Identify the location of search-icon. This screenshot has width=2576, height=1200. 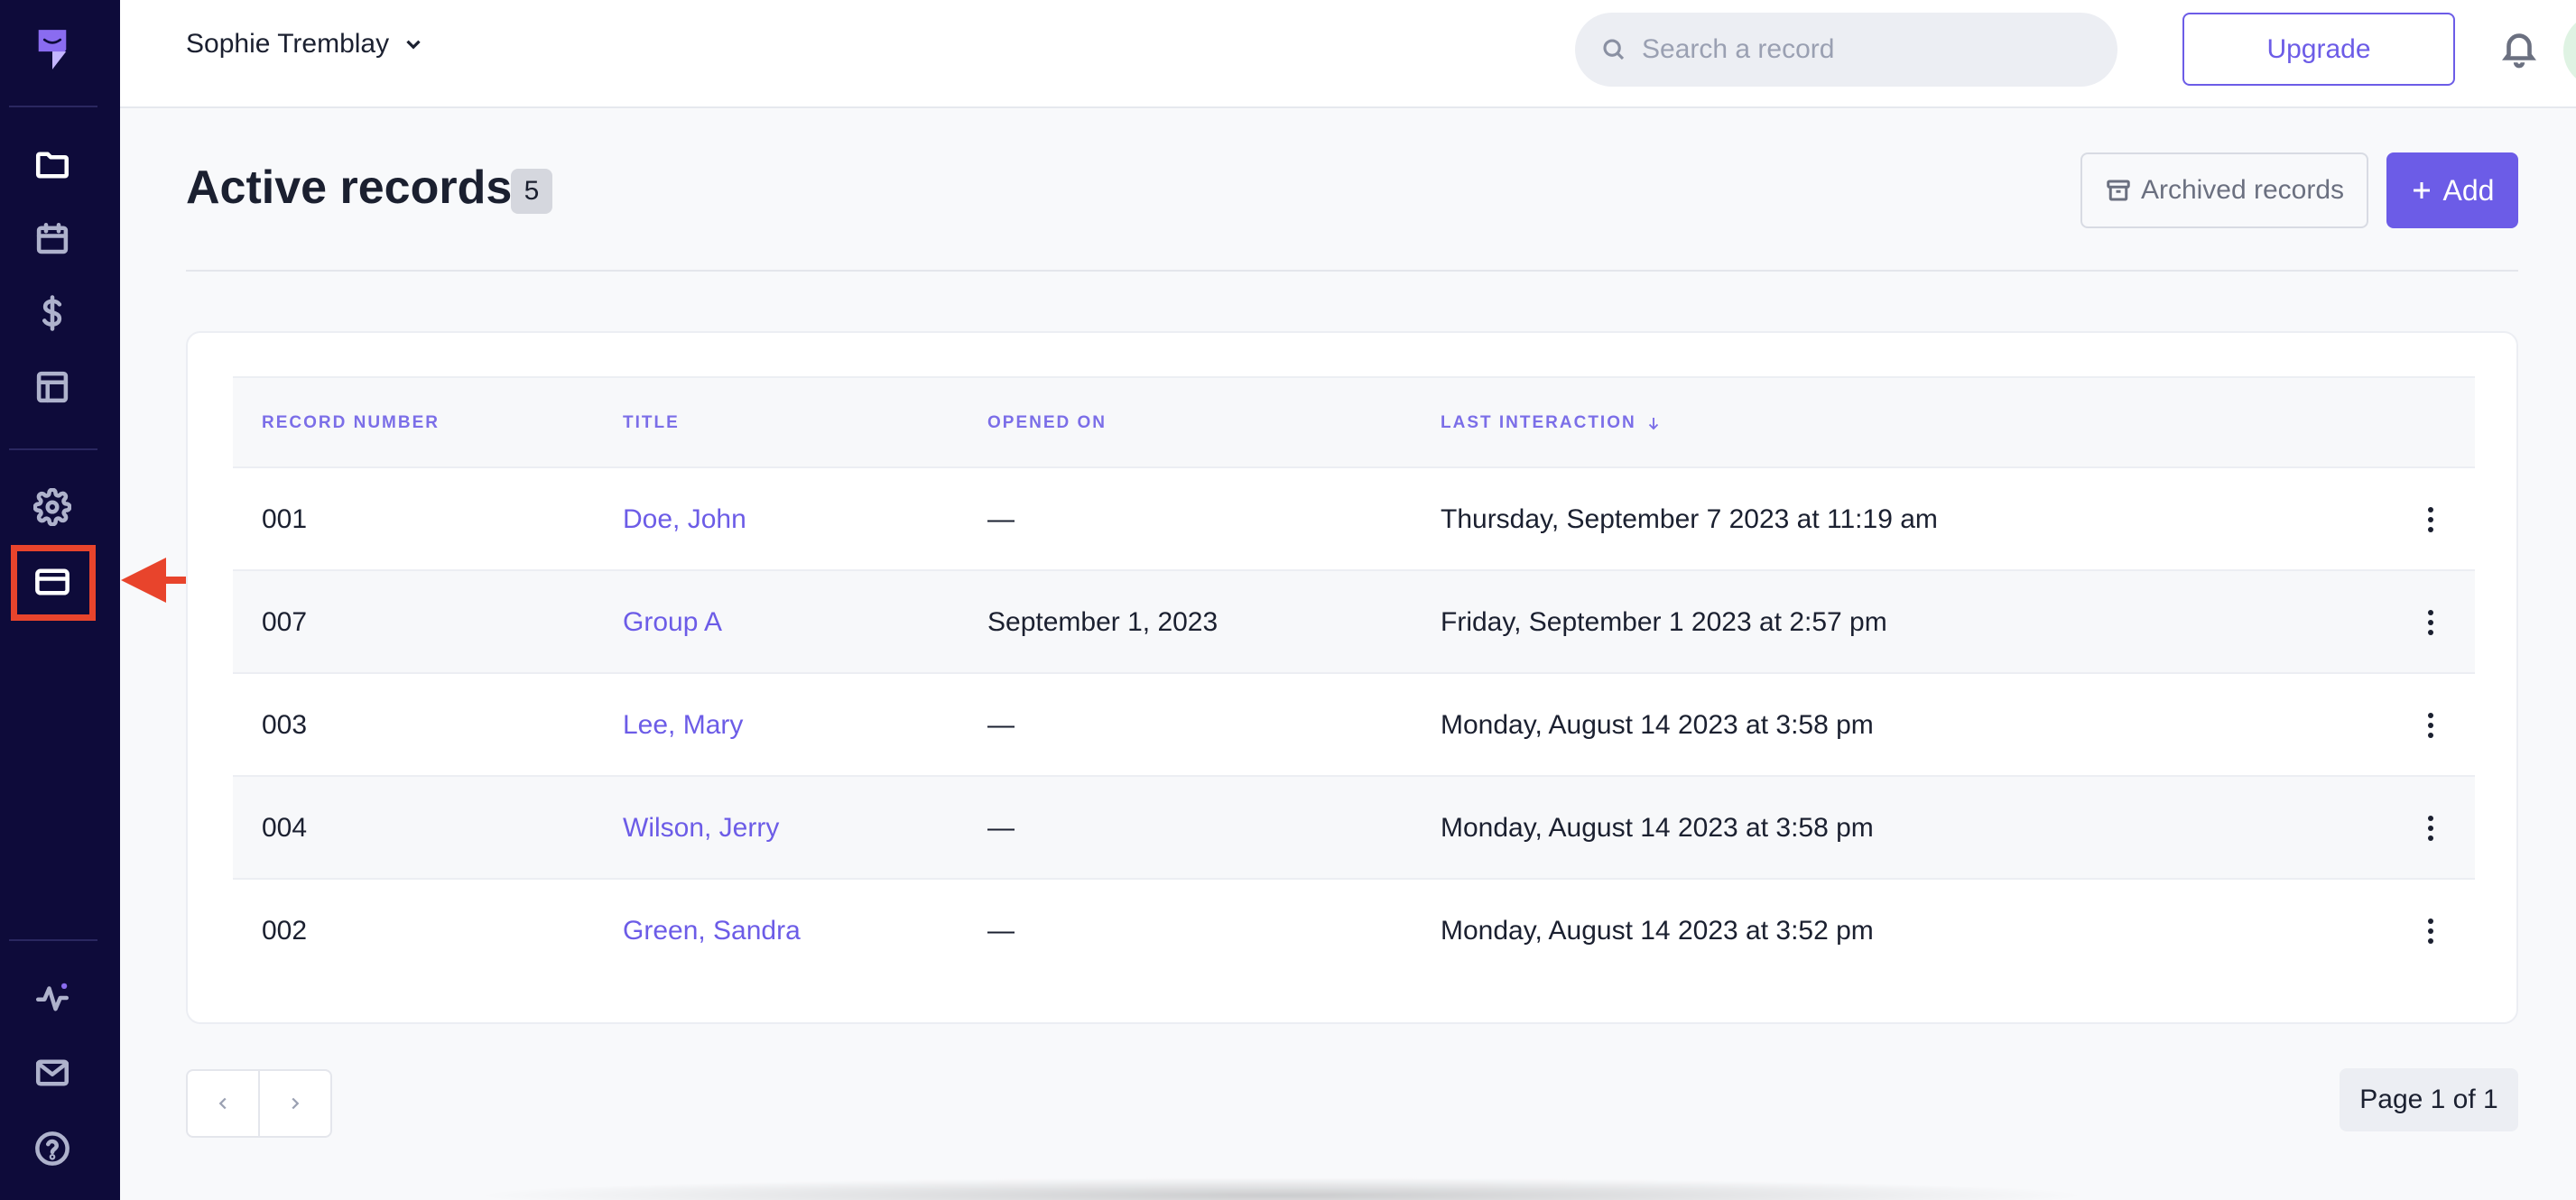
(1614, 49).